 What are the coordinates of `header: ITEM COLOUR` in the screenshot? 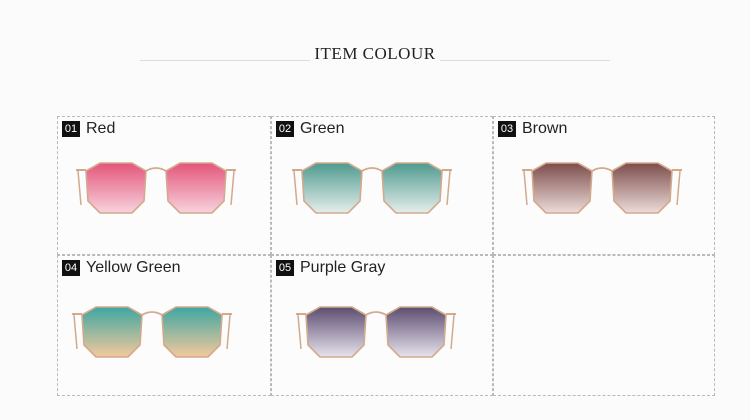 It's located at (375, 56).